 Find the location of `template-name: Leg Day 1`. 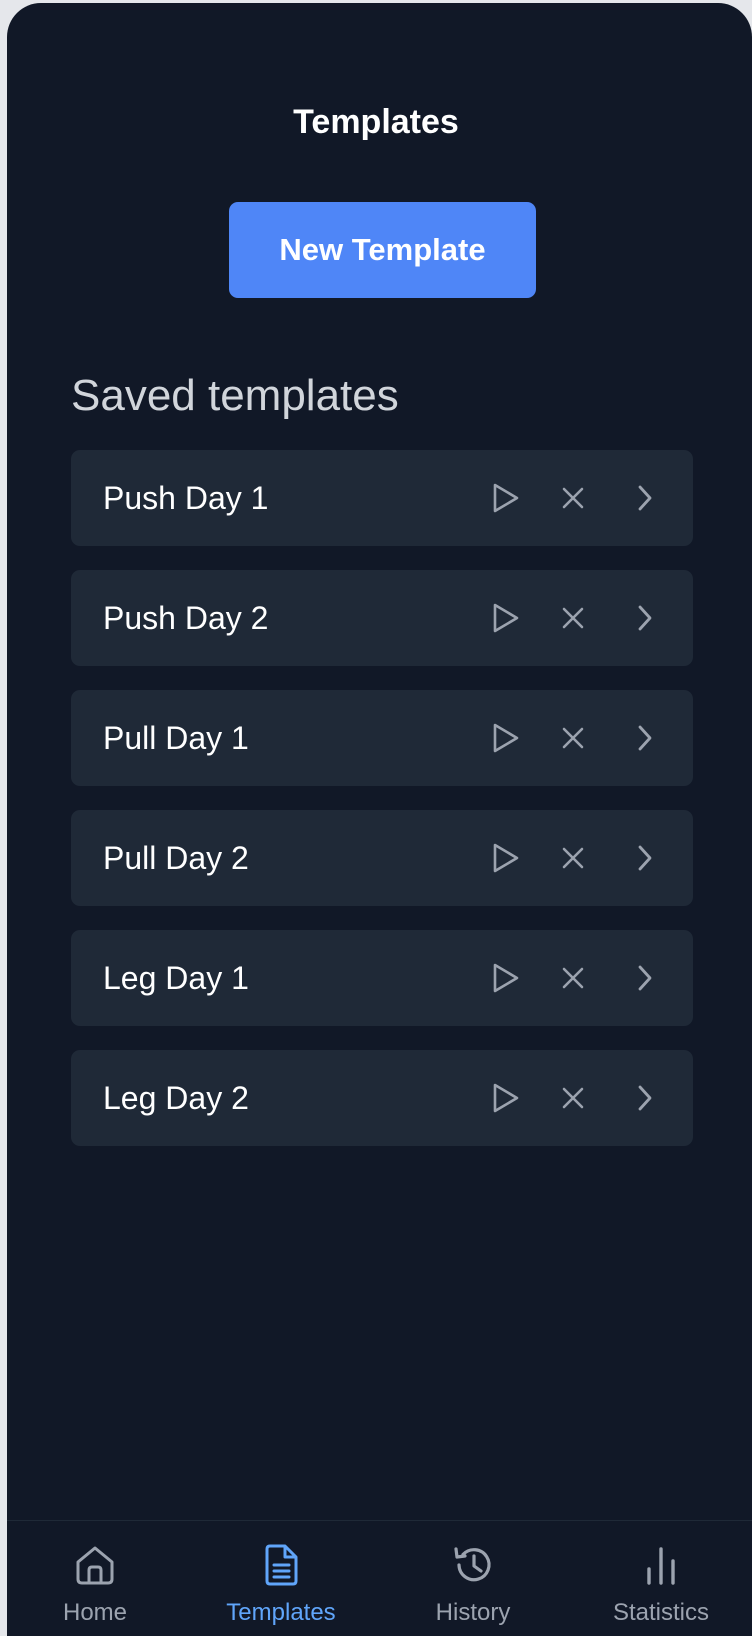

template-name: Leg Day 1 is located at coordinates (176, 977).